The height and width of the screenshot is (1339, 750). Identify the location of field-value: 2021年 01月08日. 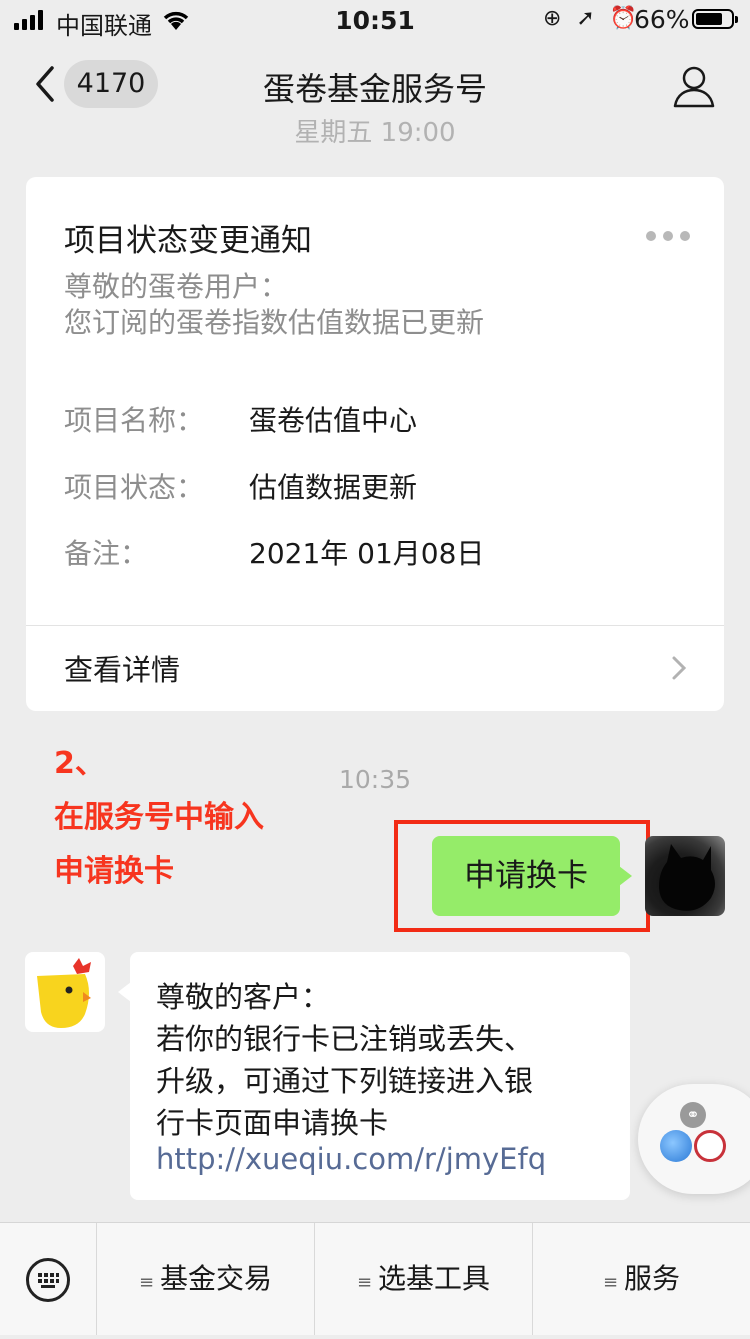
(367, 553).